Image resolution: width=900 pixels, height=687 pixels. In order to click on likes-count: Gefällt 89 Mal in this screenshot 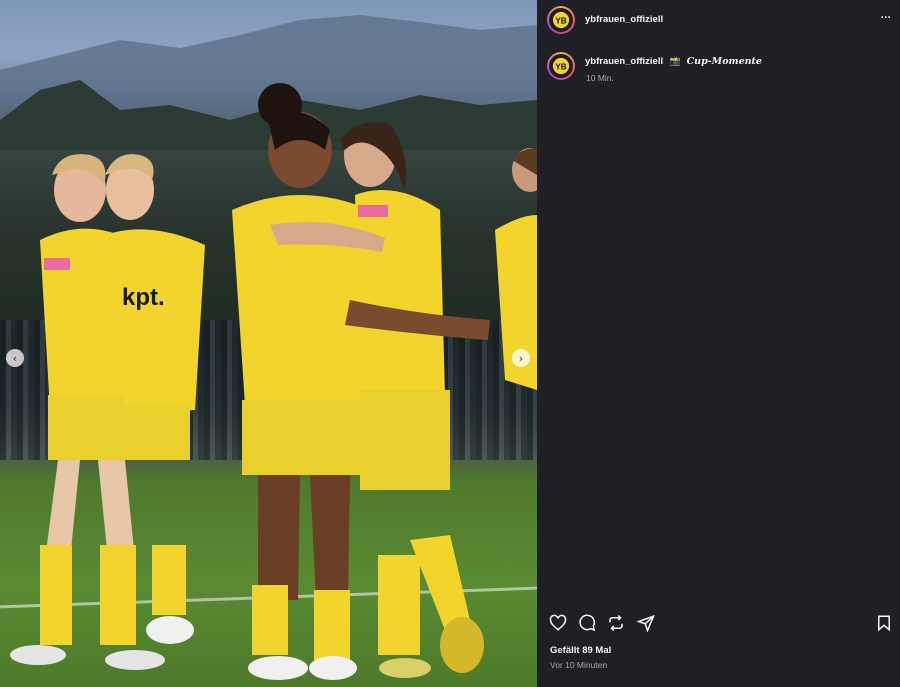, I will do `click(580, 650)`.